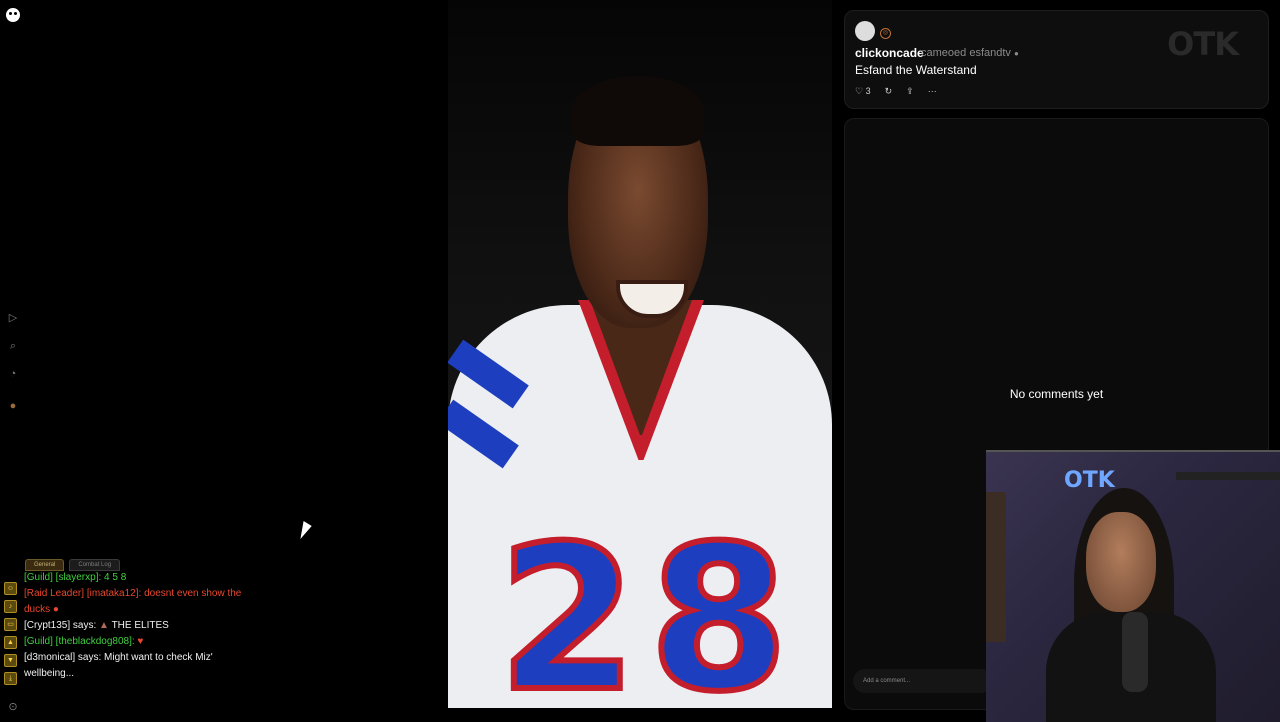  I want to click on cameo-badge-icon: ◎, so click(885, 33).